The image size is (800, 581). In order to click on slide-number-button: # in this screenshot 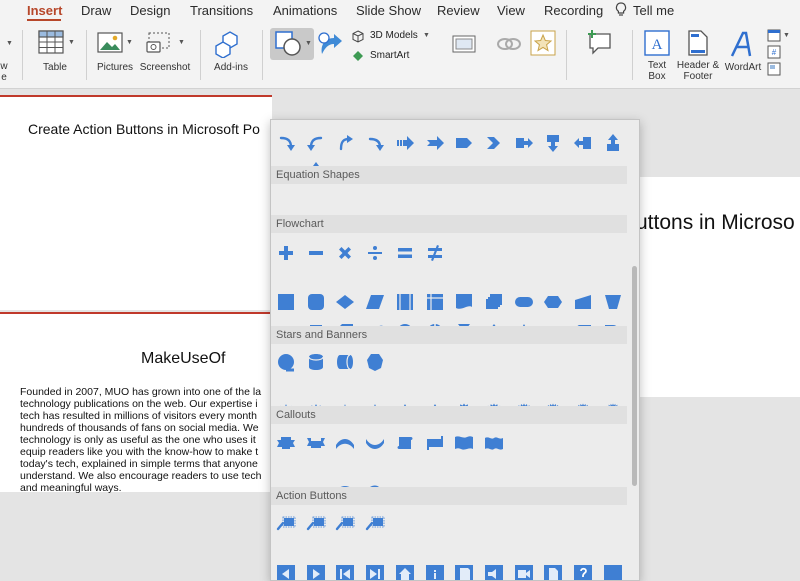, I will do `click(774, 52)`.